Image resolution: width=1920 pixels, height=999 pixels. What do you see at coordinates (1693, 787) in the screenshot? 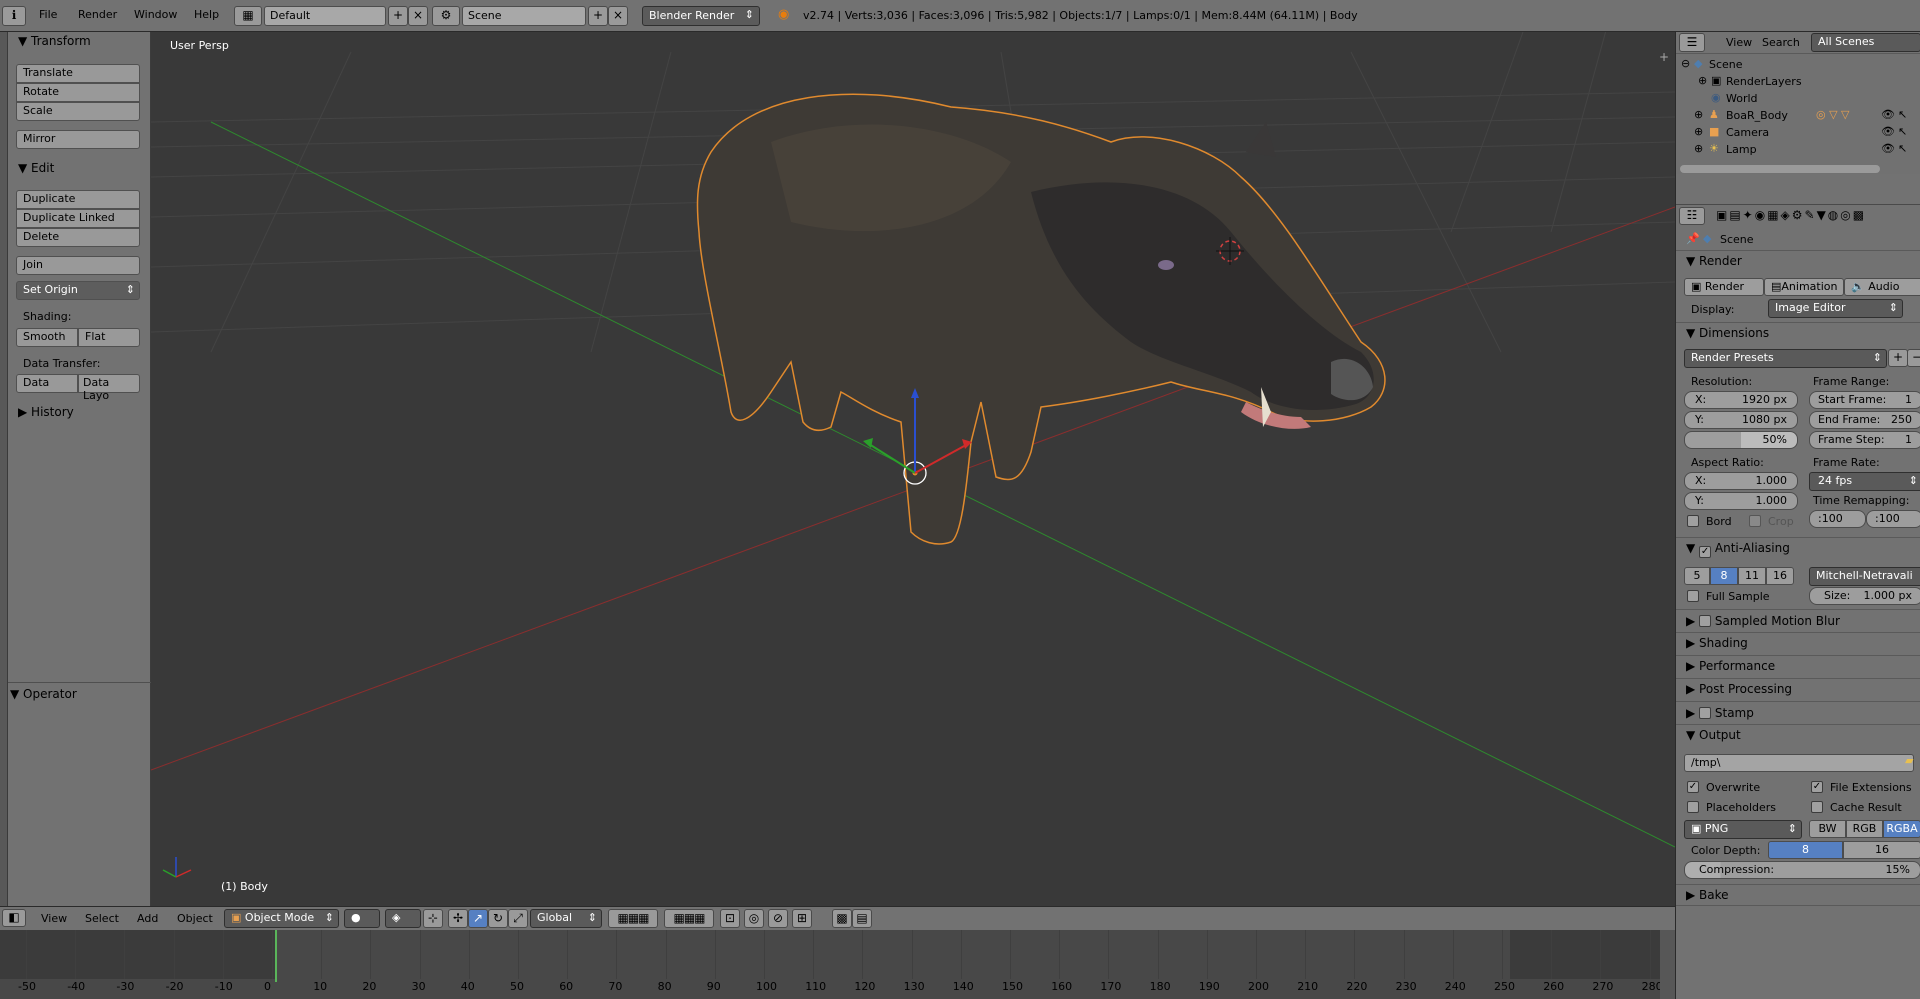
I see `overwrite-checkbox: ✓` at bounding box center [1693, 787].